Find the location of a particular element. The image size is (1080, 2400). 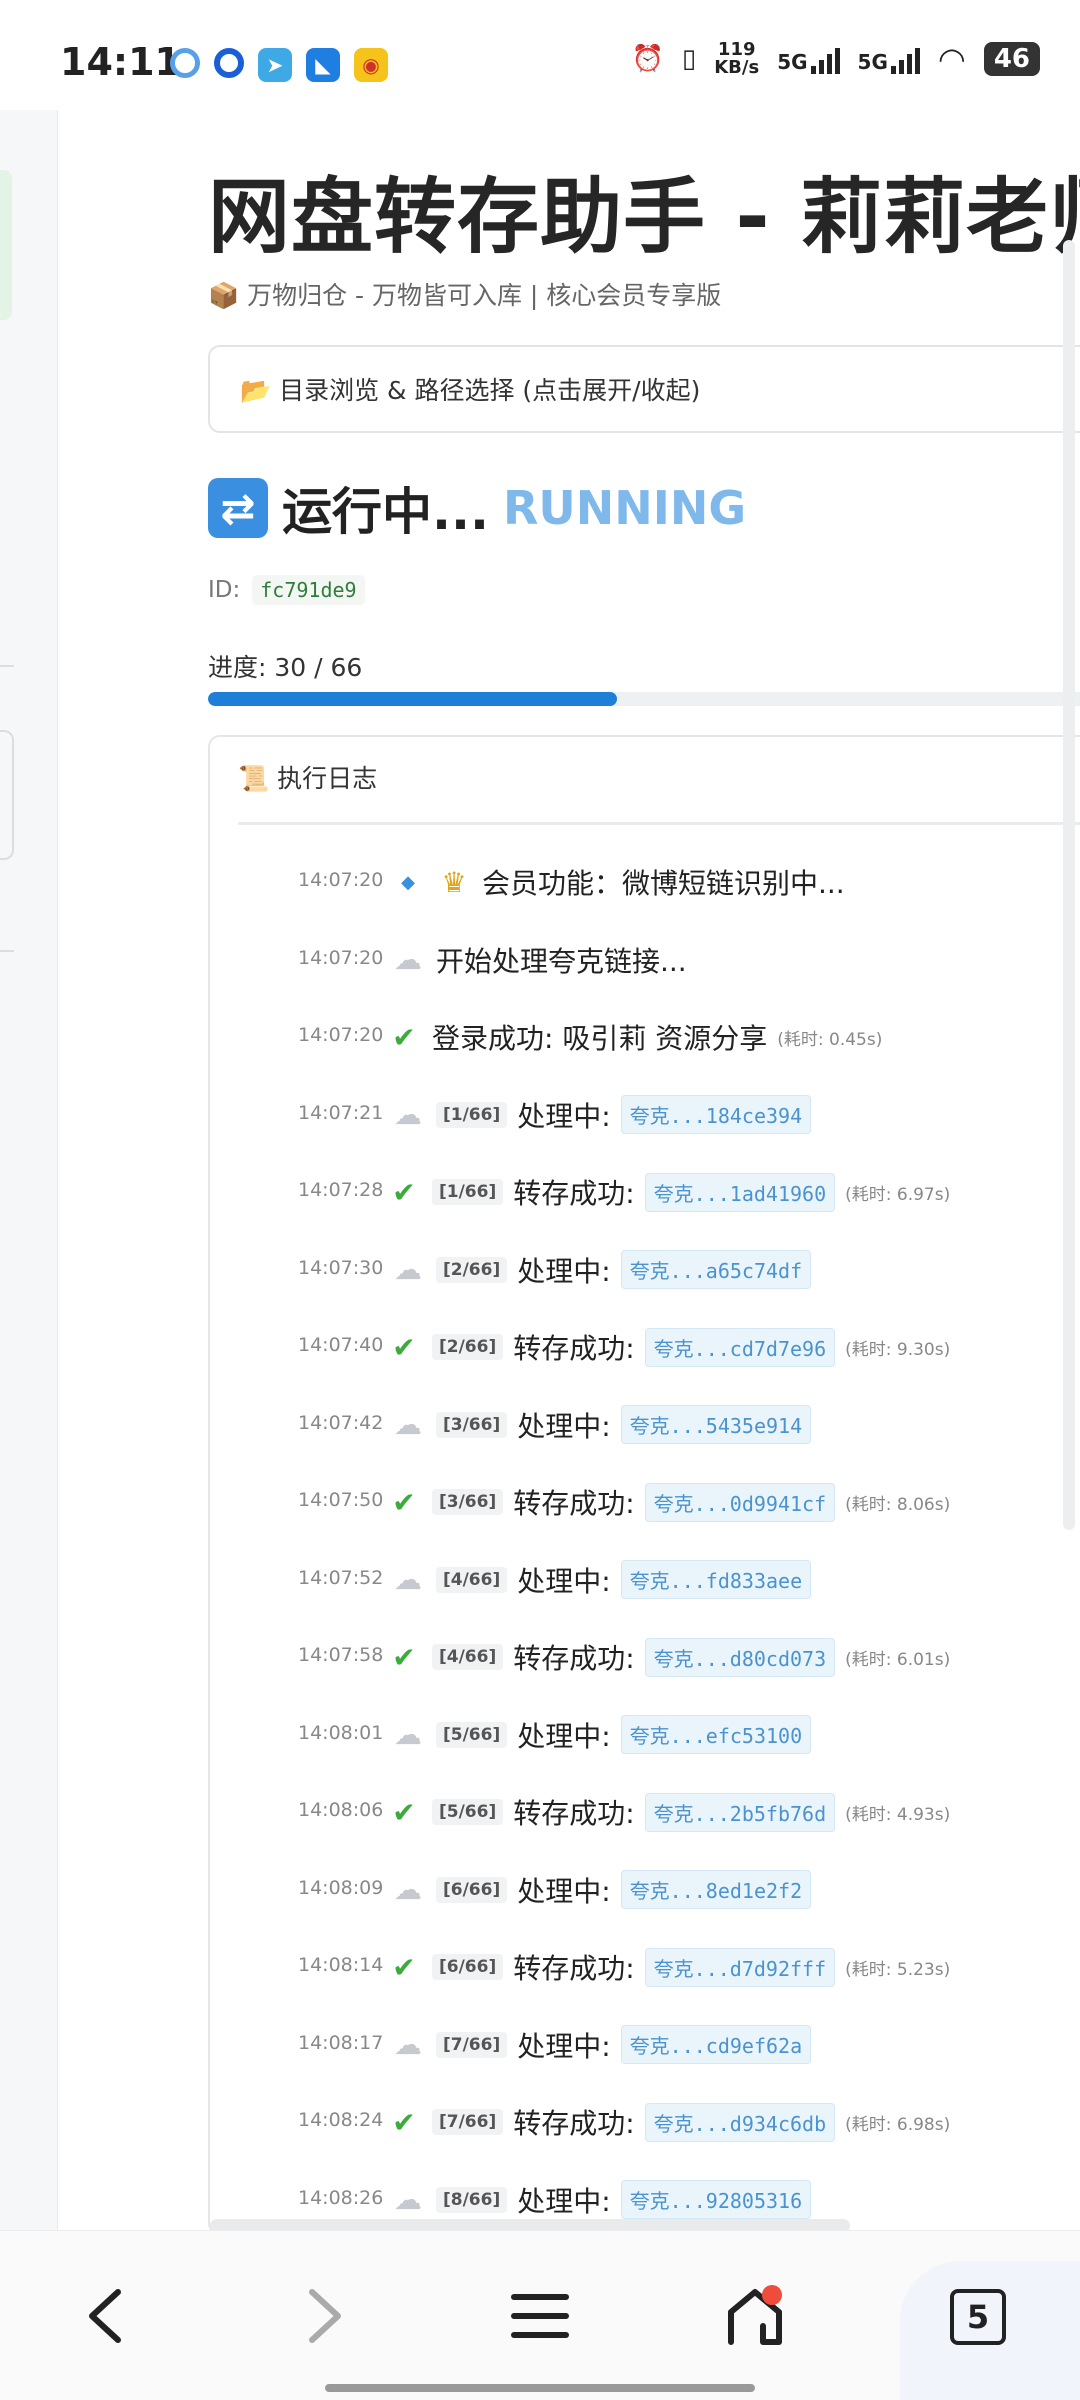

speed-unit: KB/s is located at coordinates (737, 67).